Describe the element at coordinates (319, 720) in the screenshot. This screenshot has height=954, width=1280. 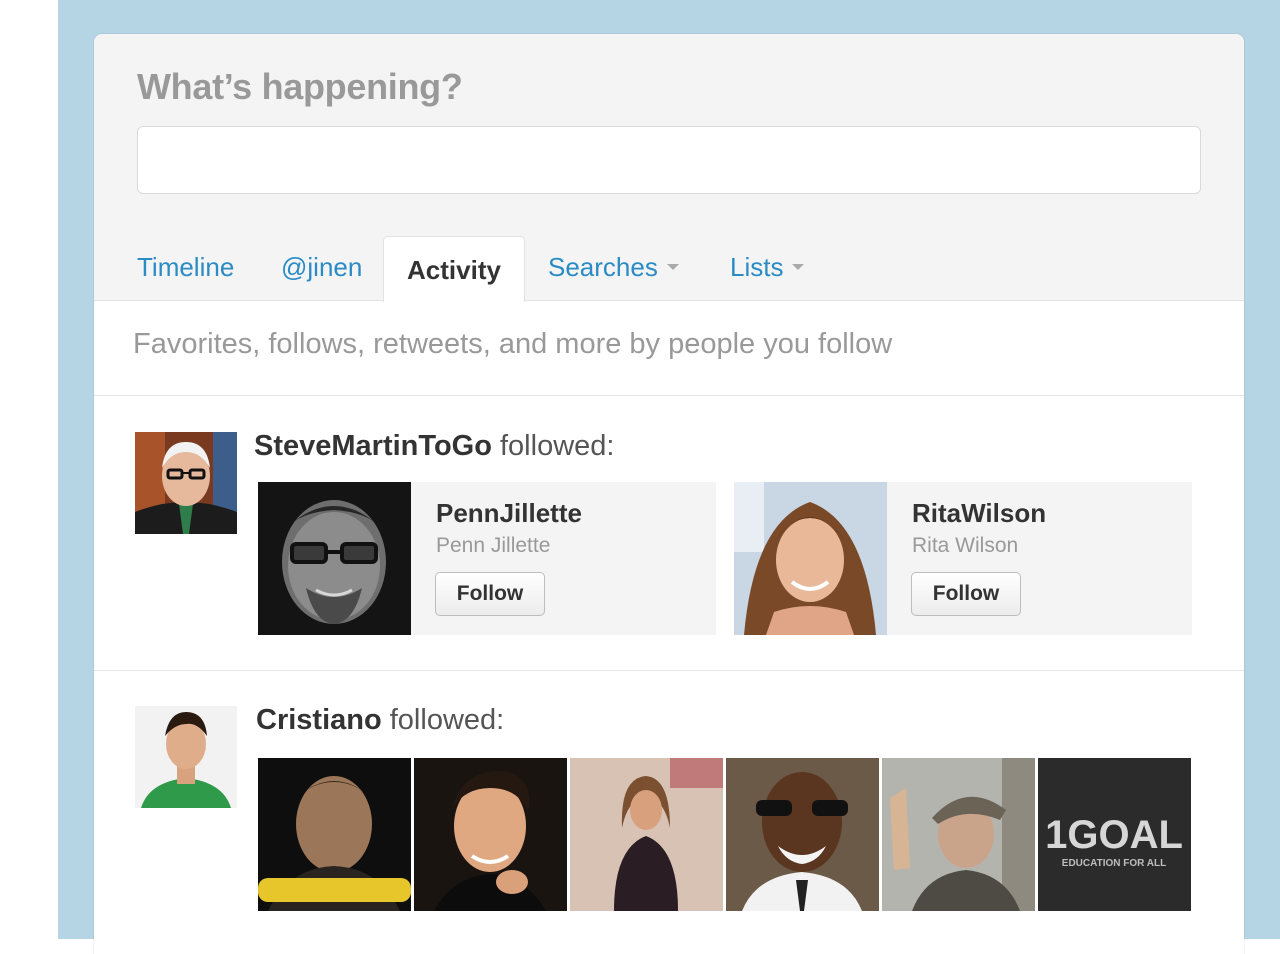
I see `actor-username: Cristiano` at that location.